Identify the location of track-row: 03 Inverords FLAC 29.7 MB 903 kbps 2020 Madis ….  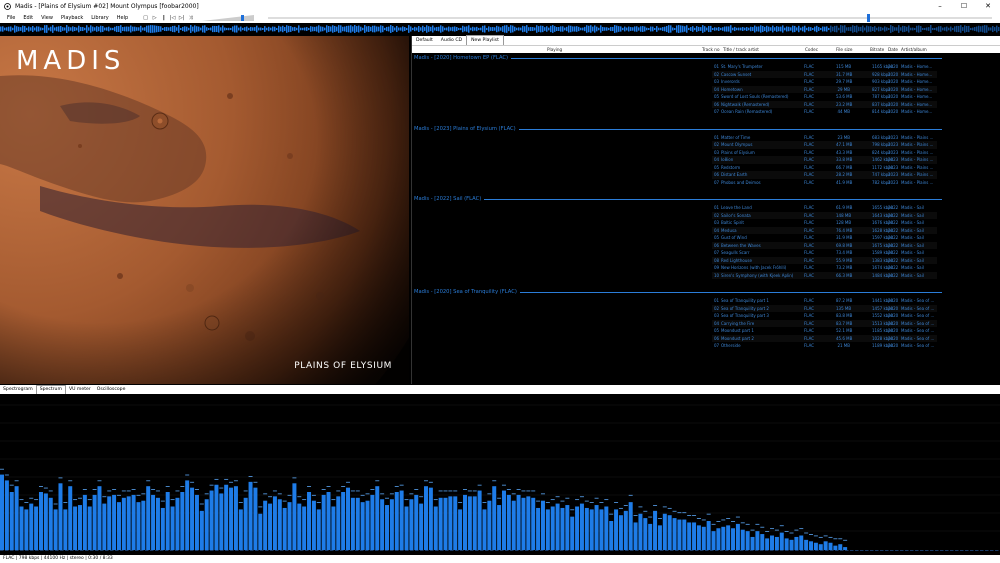
(706, 82).